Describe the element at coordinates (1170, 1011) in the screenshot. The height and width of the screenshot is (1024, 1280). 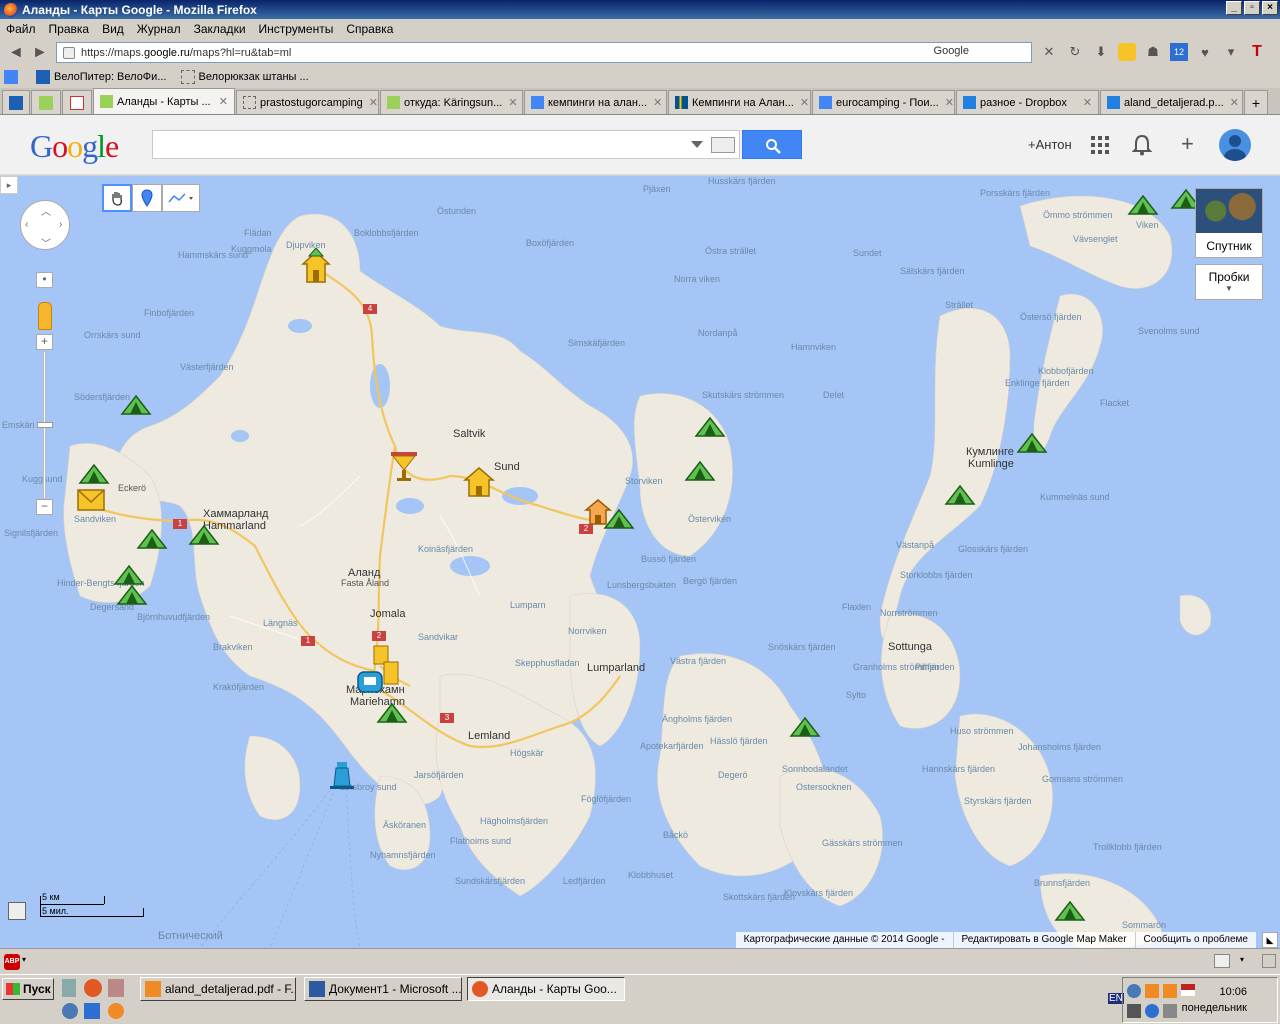
I see `tray-volume-icon` at that location.